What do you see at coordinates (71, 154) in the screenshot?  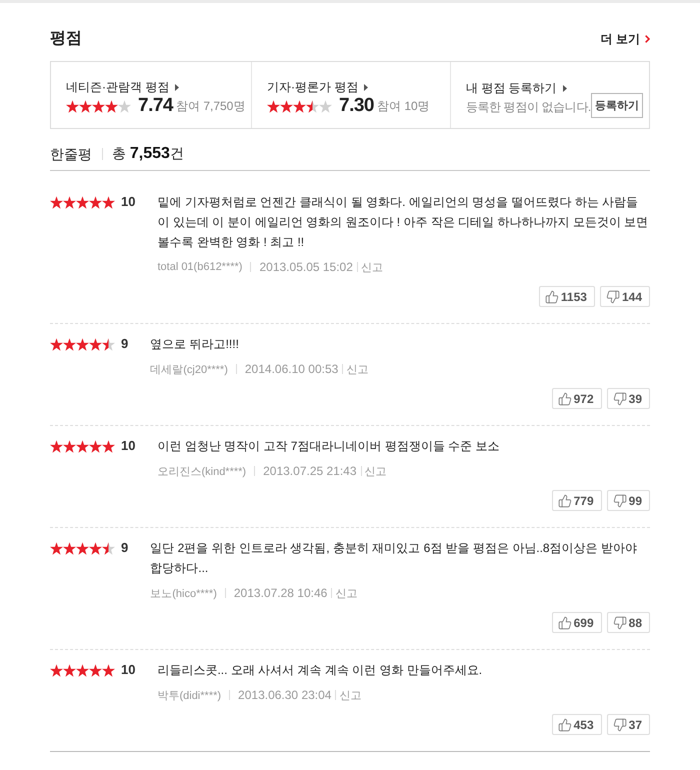 I see `reviews-title: 한줄평` at bounding box center [71, 154].